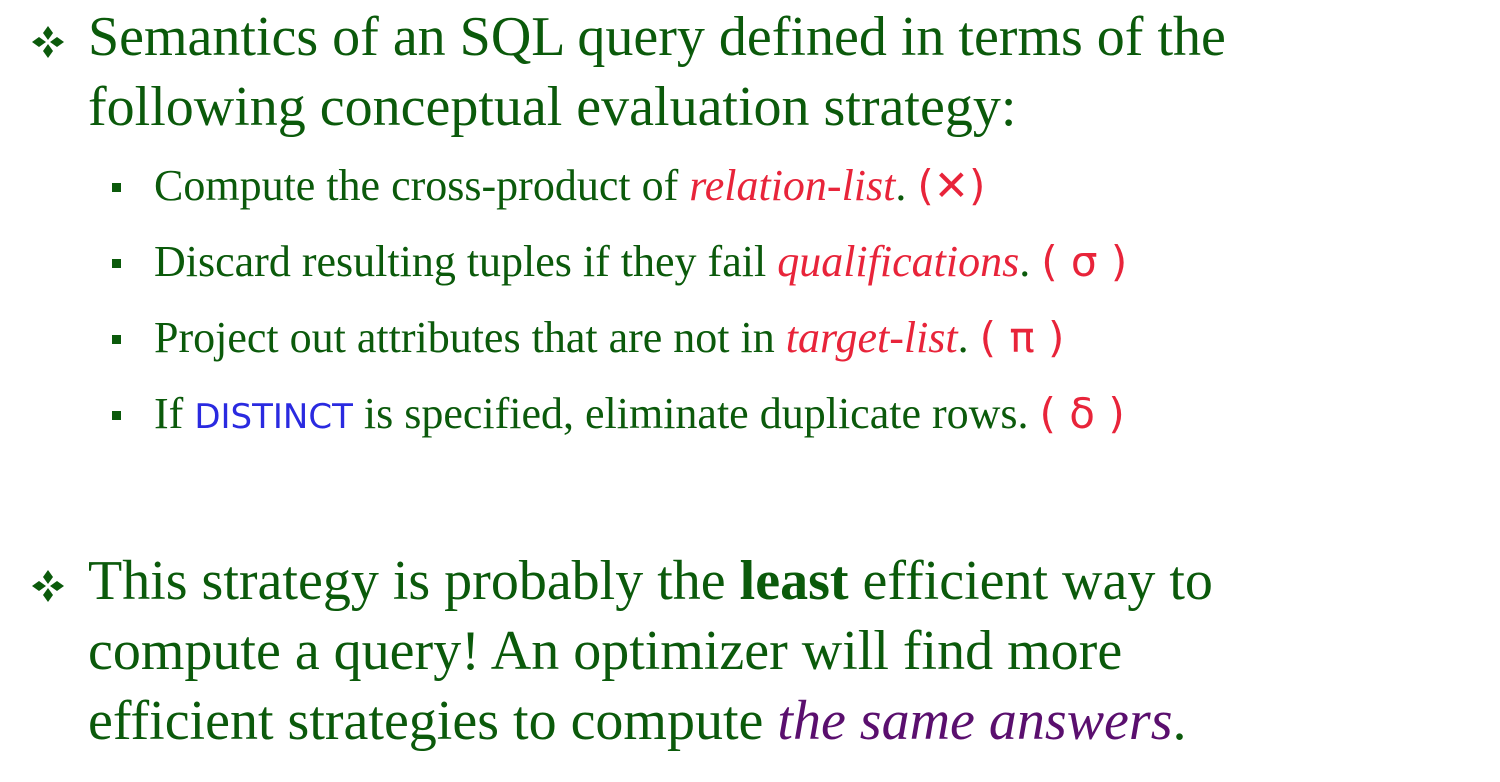 The image size is (1500, 782). What do you see at coordinates (273, 417) in the screenshot?
I see `distinct-keyword: DISTINCT` at bounding box center [273, 417].